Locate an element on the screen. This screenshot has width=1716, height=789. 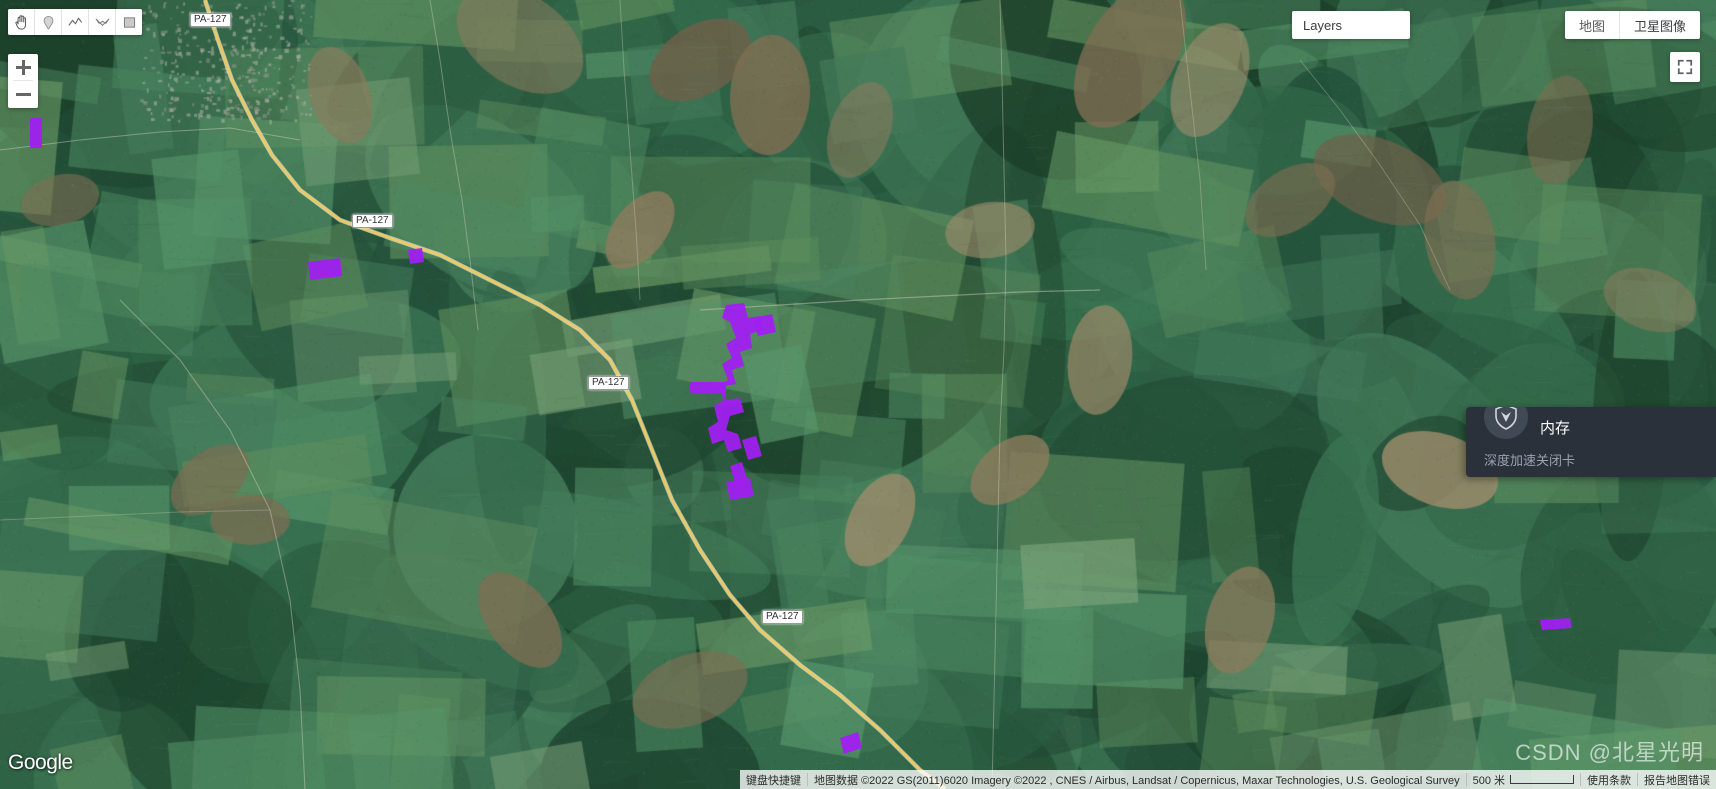
zoom-control is located at coordinates (23, 81).